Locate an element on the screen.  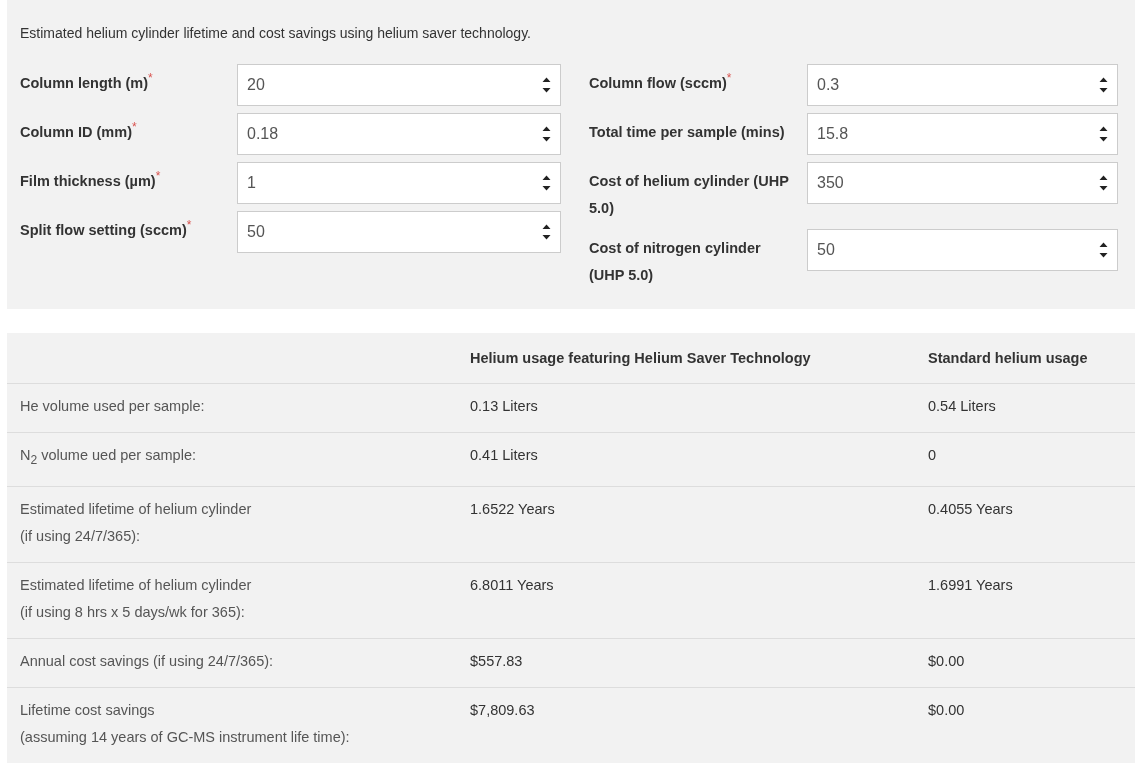
field-label: Film thickness (µm) is located at coordinates (88, 181).